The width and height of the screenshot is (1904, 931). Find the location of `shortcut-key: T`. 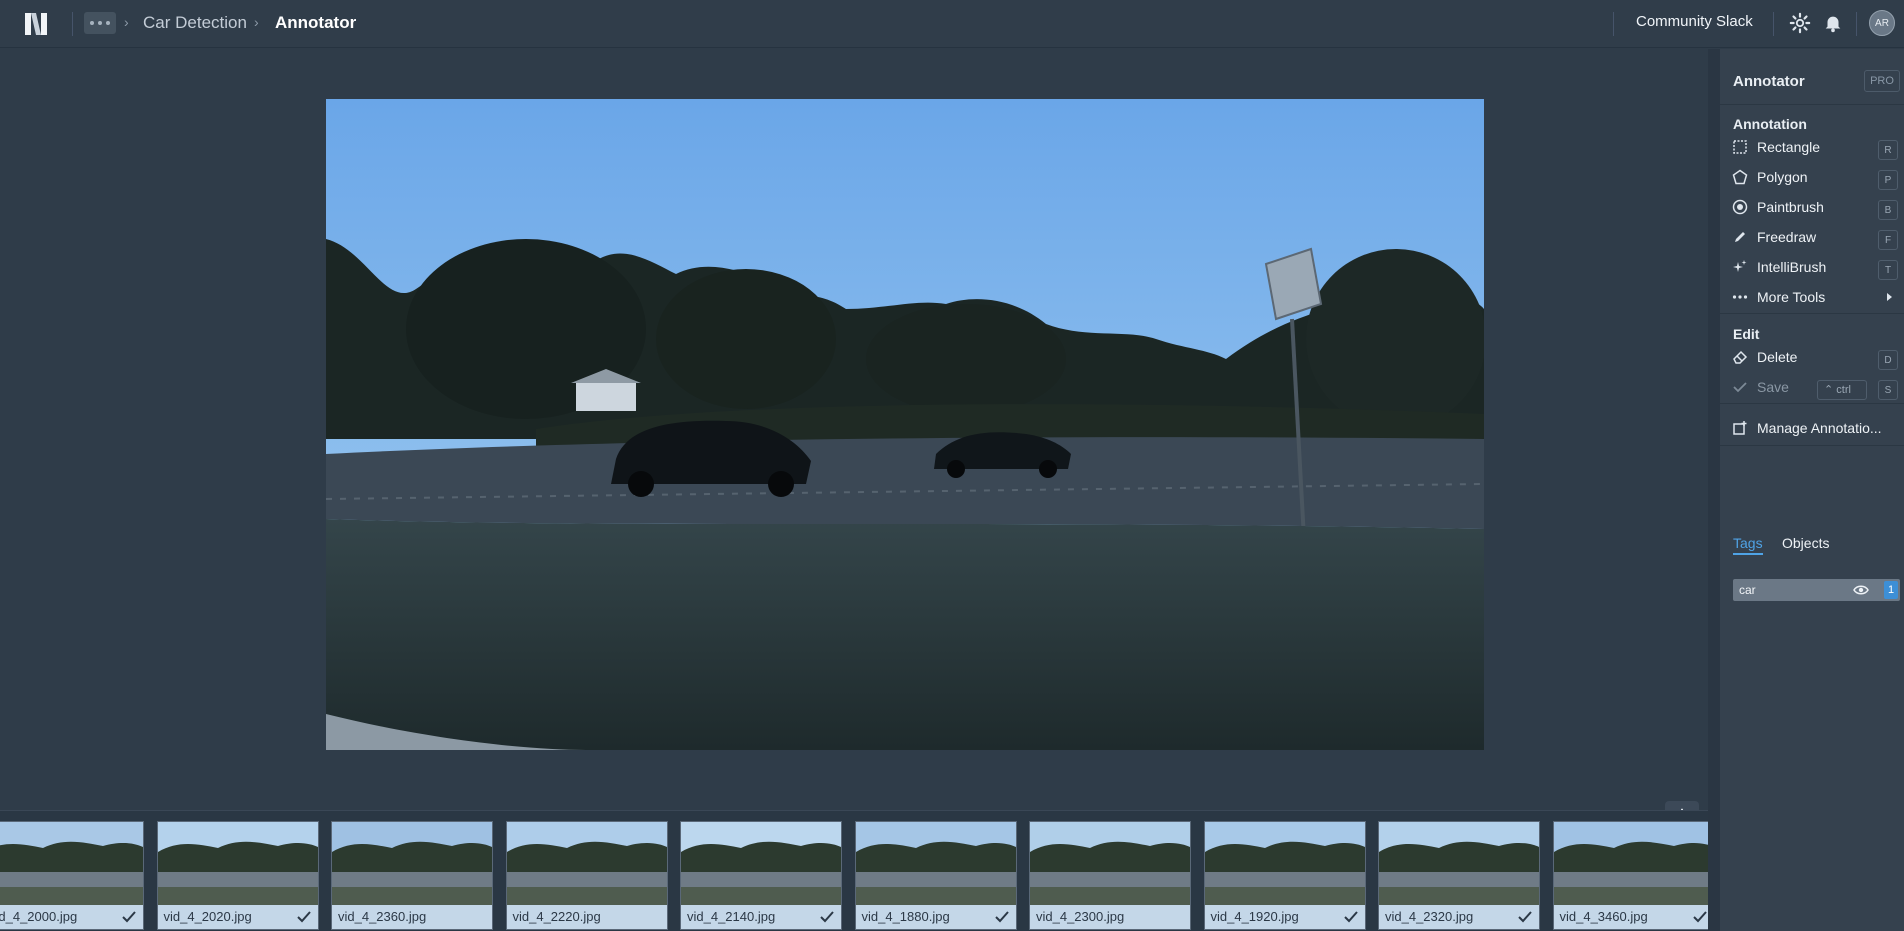

shortcut-key: T is located at coordinates (1888, 270).